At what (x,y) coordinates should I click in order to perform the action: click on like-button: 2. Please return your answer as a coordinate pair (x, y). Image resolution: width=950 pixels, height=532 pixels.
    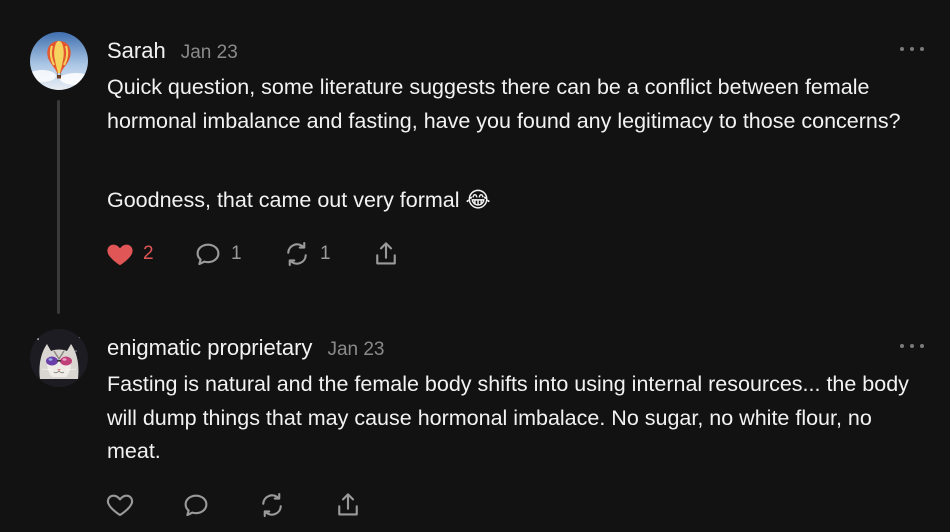
    Looking at the image, I should click on (129, 254).